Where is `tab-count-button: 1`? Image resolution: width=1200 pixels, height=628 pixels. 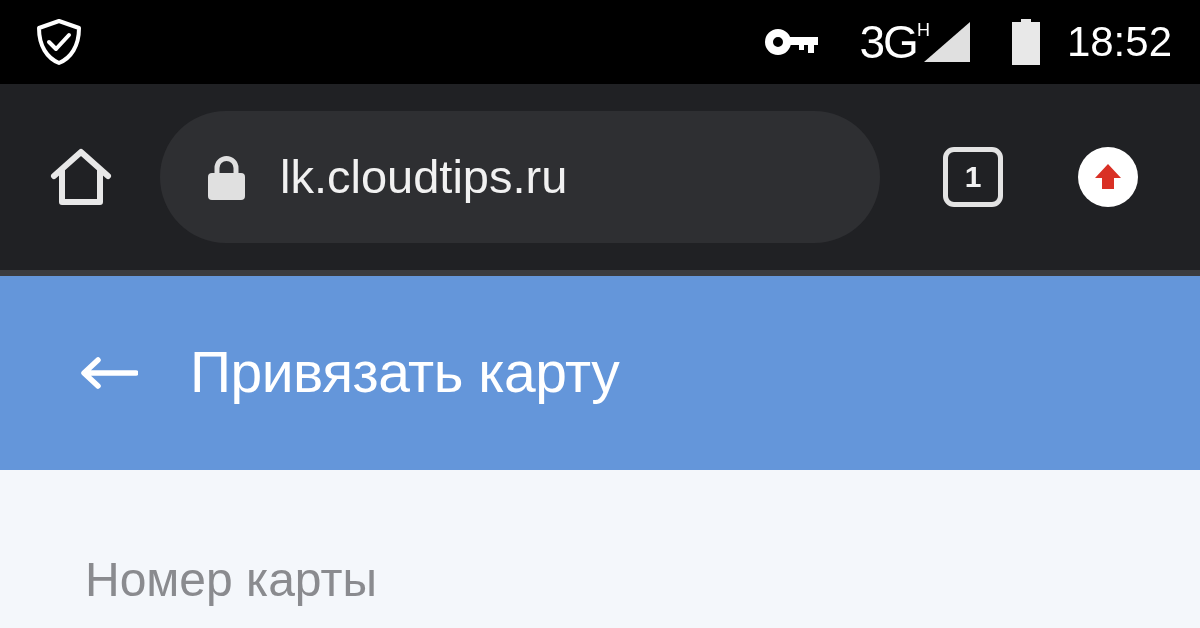 tab-count-button: 1 is located at coordinates (973, 177).